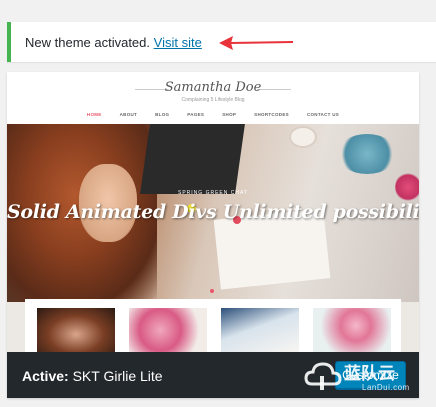 This screenshot has width=436, height=407. I want to click on preview-nav-about: ABOUT, so click(128, 114).